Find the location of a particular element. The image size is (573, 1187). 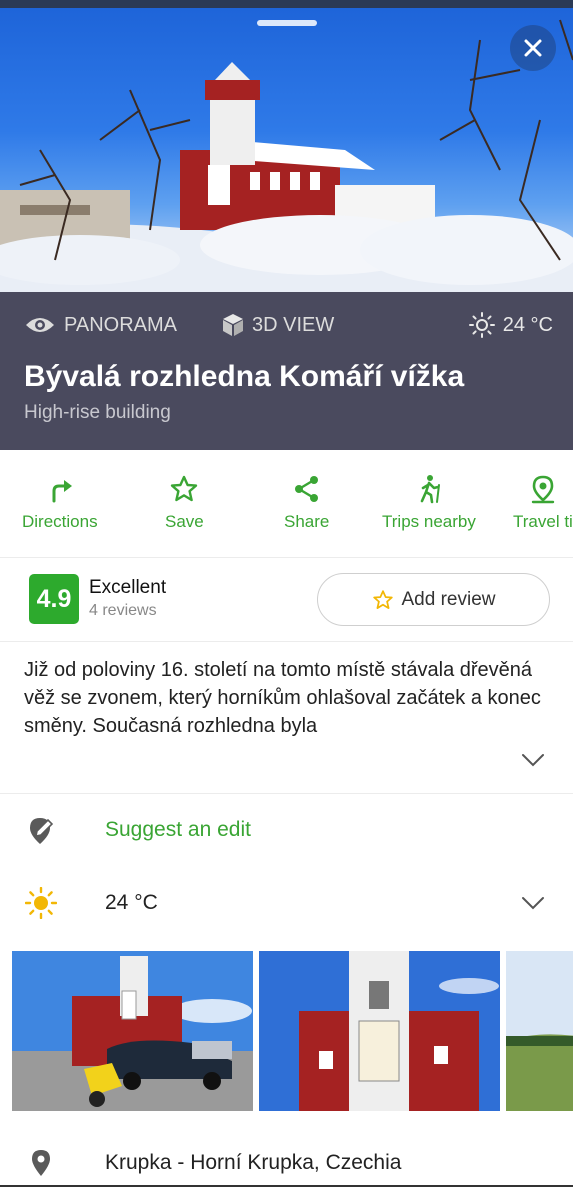

expand-description-chevron-icon is located at coordinates (533, 760).